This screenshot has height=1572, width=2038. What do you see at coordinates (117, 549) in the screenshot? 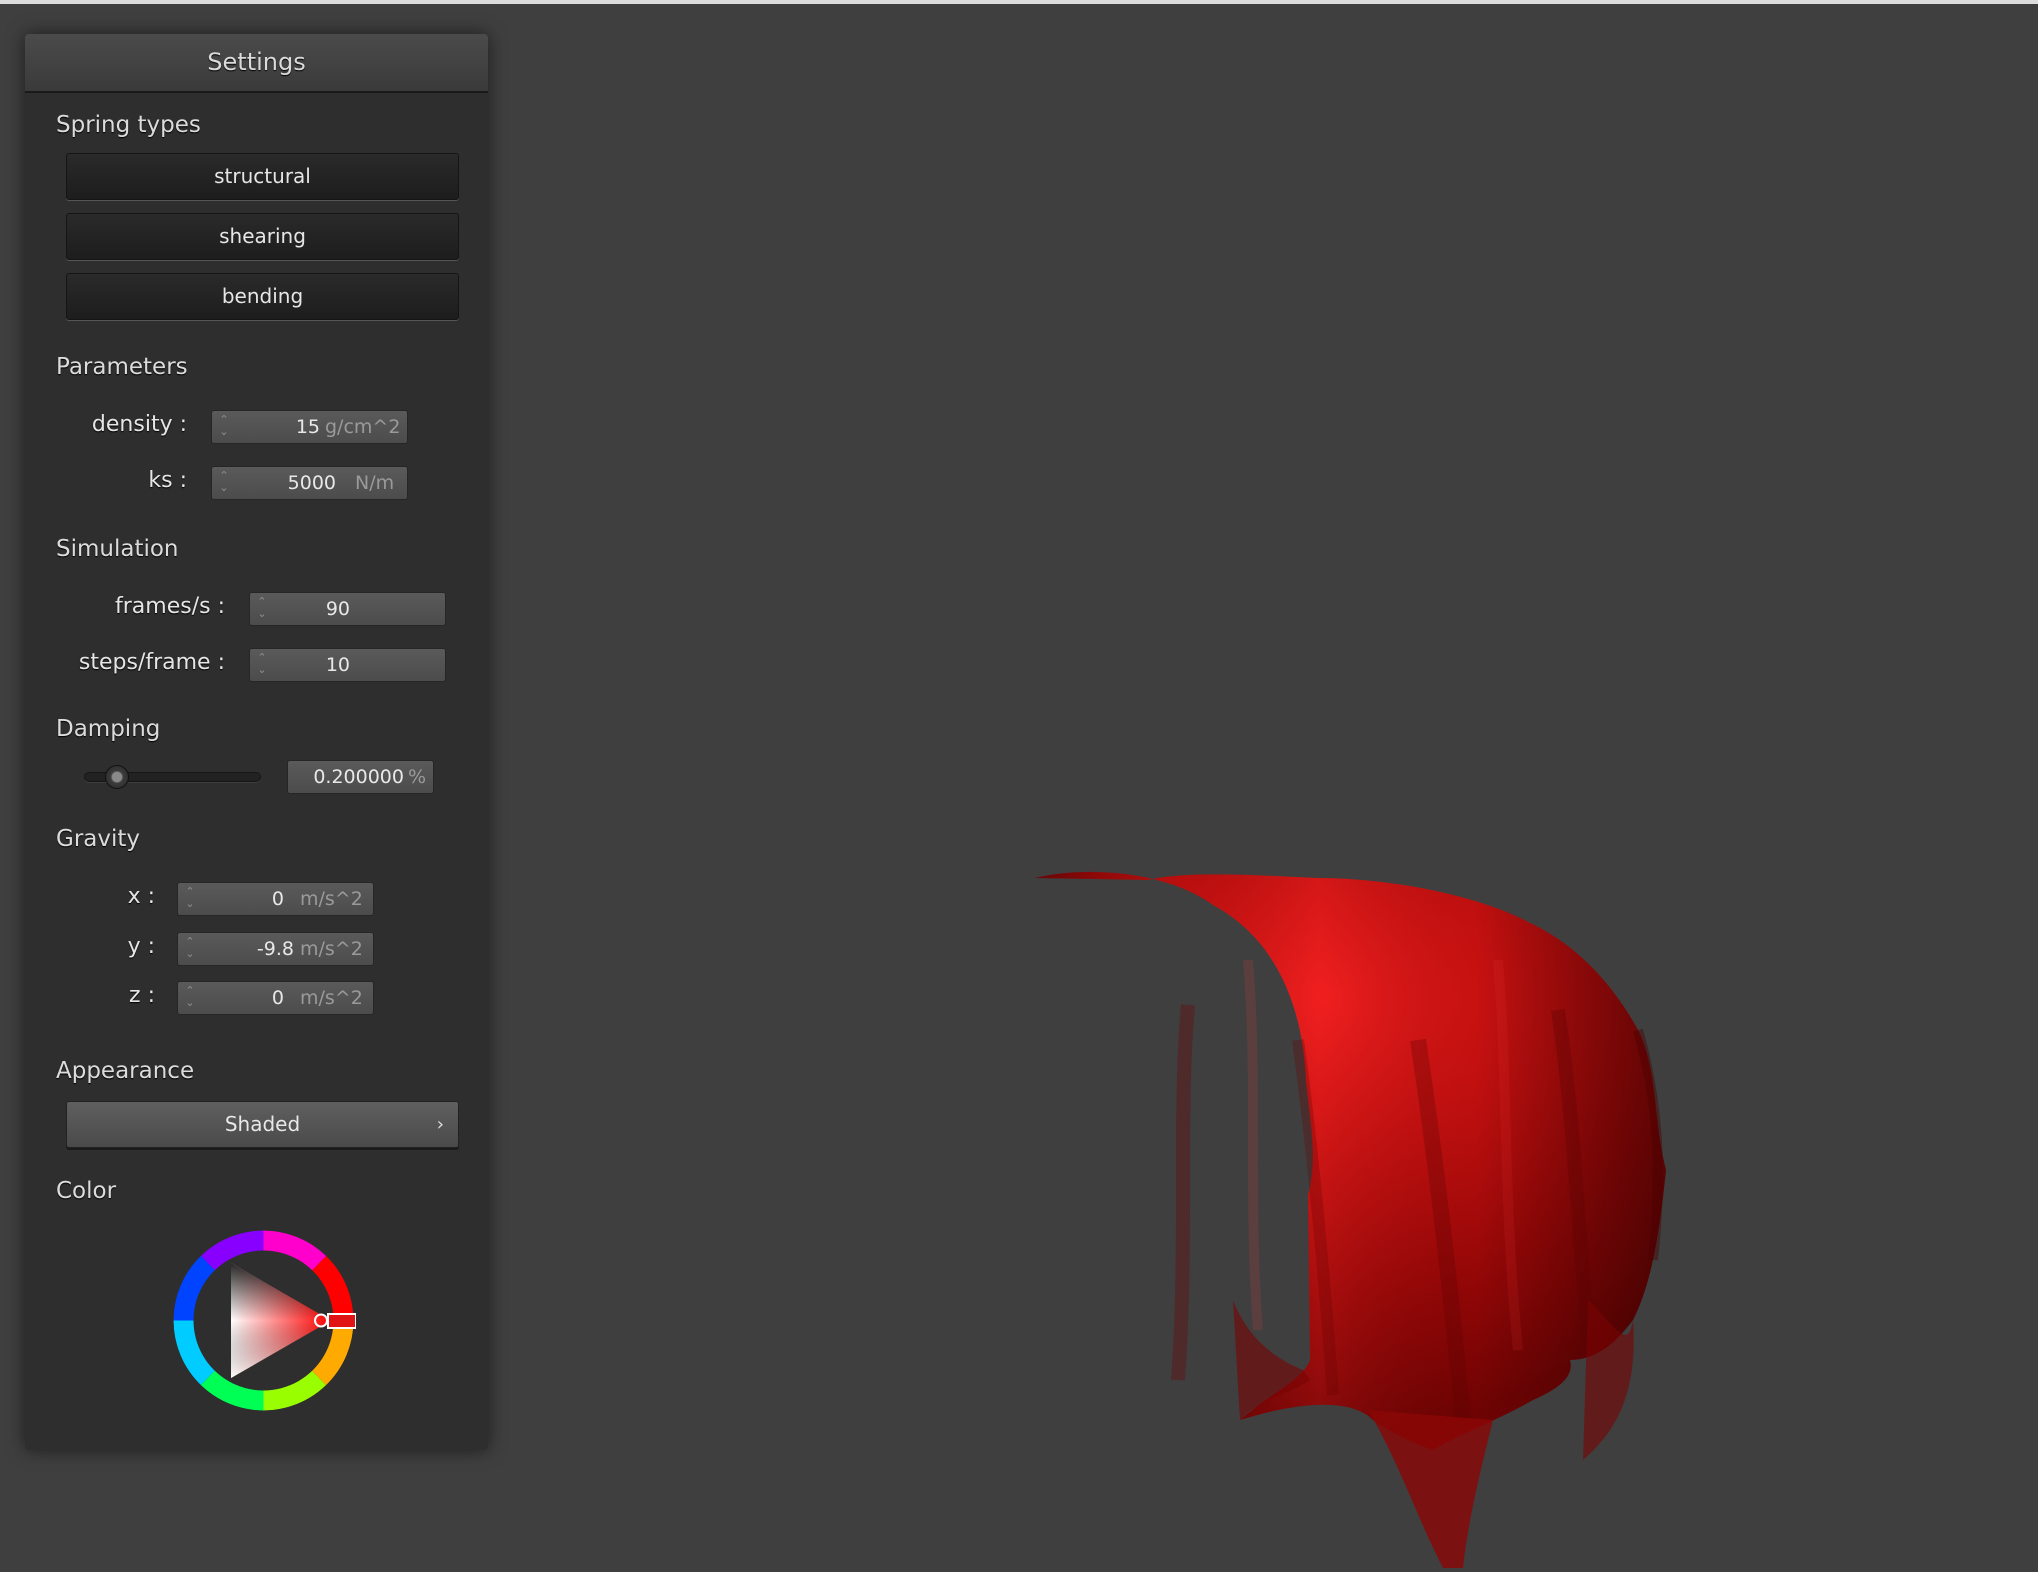
I see `simulation-heading: Simulation` at bounding box center [117, 549].